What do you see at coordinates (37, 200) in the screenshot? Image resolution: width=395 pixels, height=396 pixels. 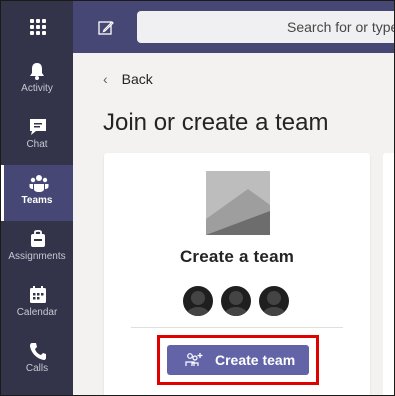 I see `rail-item-label: Teams` at bounding box center [37, 200].